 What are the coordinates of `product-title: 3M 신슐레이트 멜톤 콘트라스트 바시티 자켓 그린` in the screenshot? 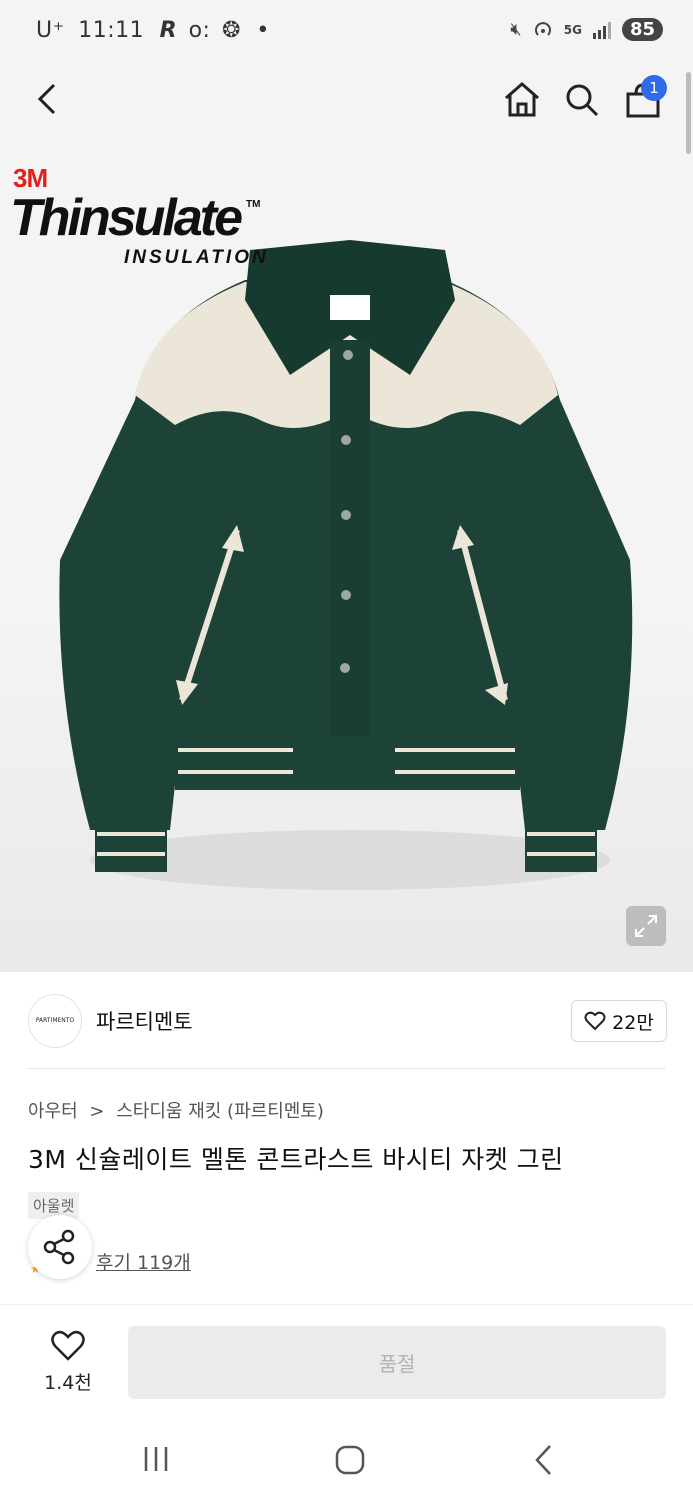 It's located at (296, 1159).